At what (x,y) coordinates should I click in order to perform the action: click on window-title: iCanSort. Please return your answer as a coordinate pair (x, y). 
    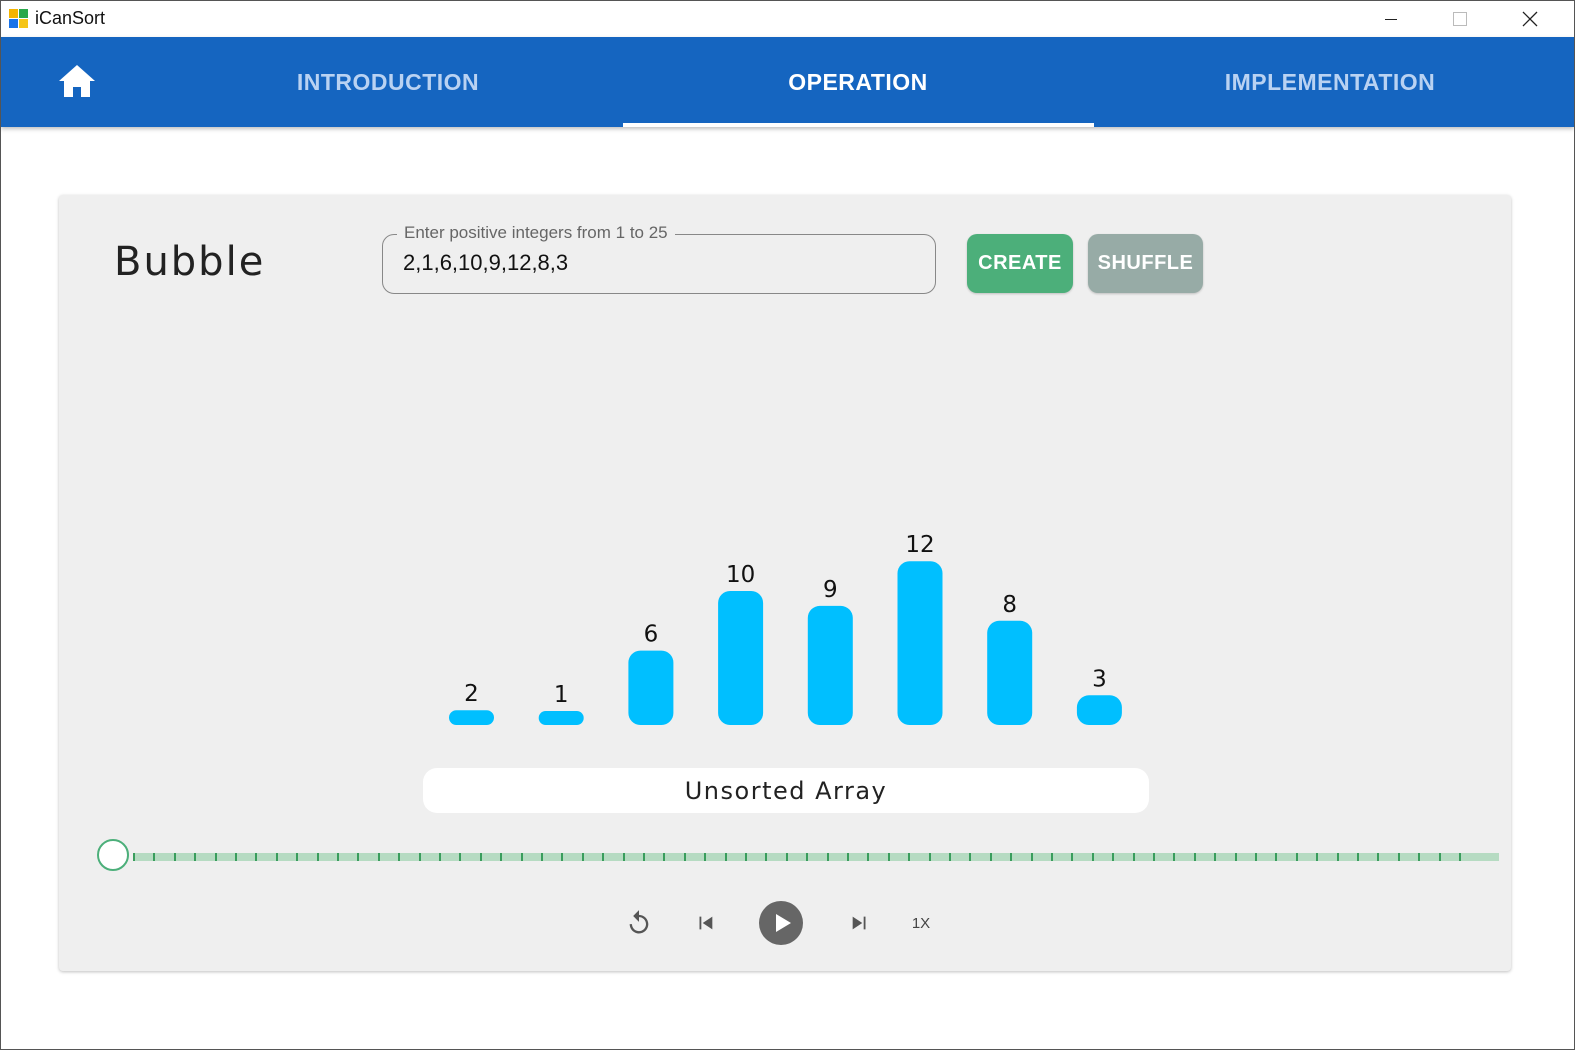
    Looking at the image, I should click on (70, 18).